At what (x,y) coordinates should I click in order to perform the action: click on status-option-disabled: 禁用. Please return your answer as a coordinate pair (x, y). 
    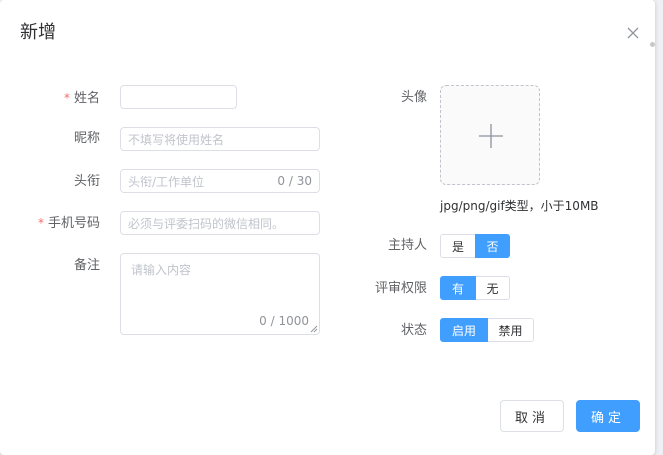
    Looking at the image, I should click on (510, 330).